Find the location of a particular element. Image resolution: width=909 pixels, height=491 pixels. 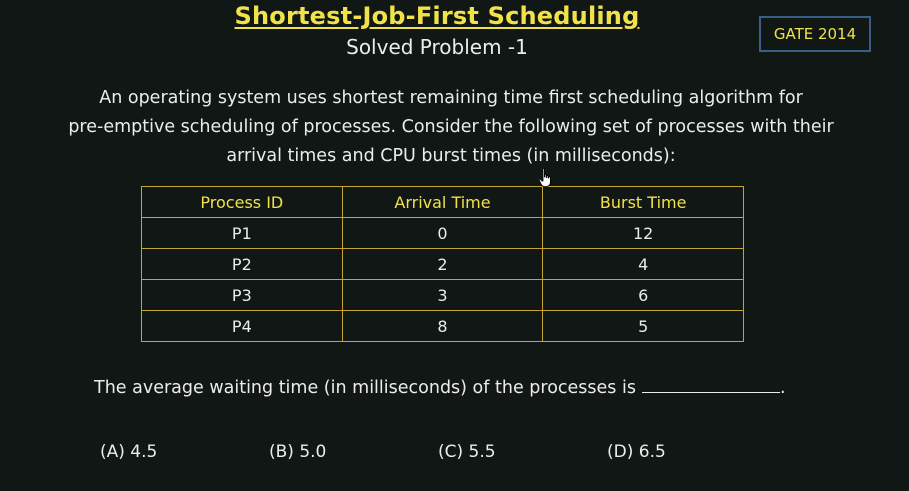

column-header-arrival-time: Arrival Time is located at coordinates (442, 202).